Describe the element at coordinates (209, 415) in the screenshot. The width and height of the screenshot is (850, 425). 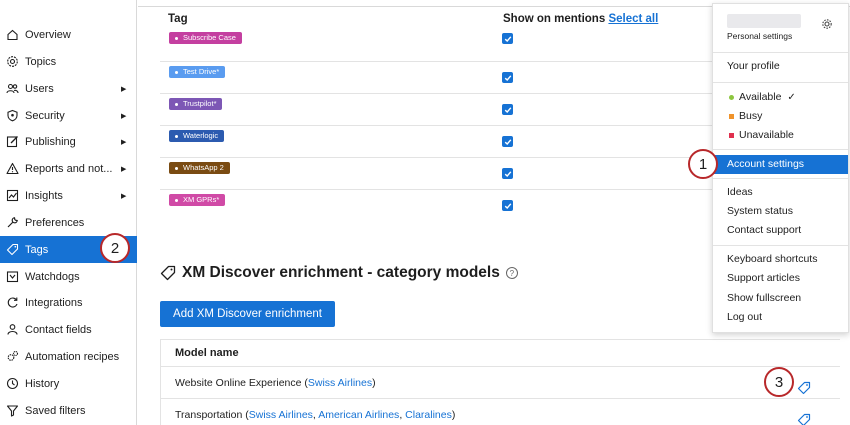
I see `model-name: Transportation` at that location.